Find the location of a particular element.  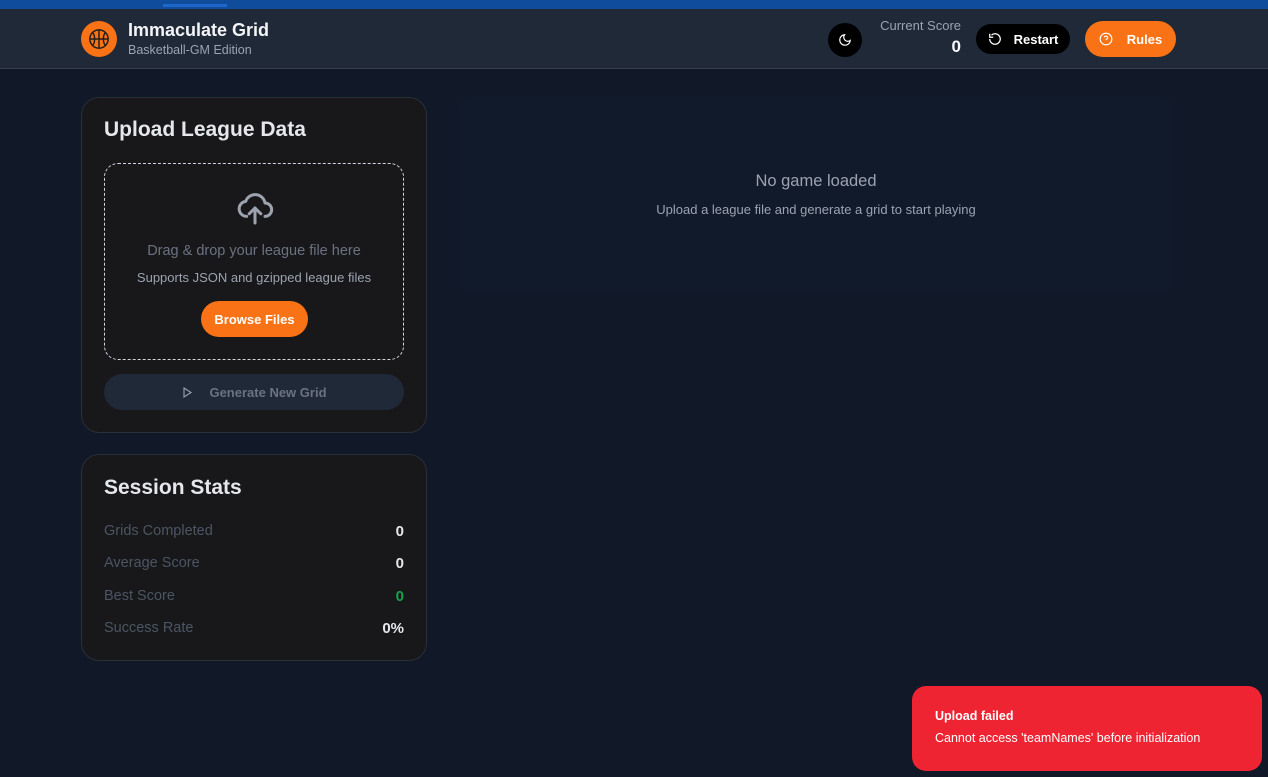

stats-card-title: Session Stats is located at coordinates (173, 487).